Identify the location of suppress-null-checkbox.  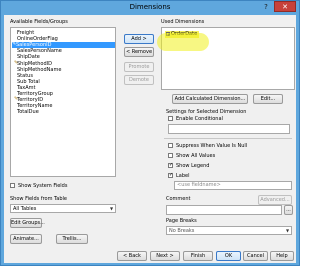
(170, 145).